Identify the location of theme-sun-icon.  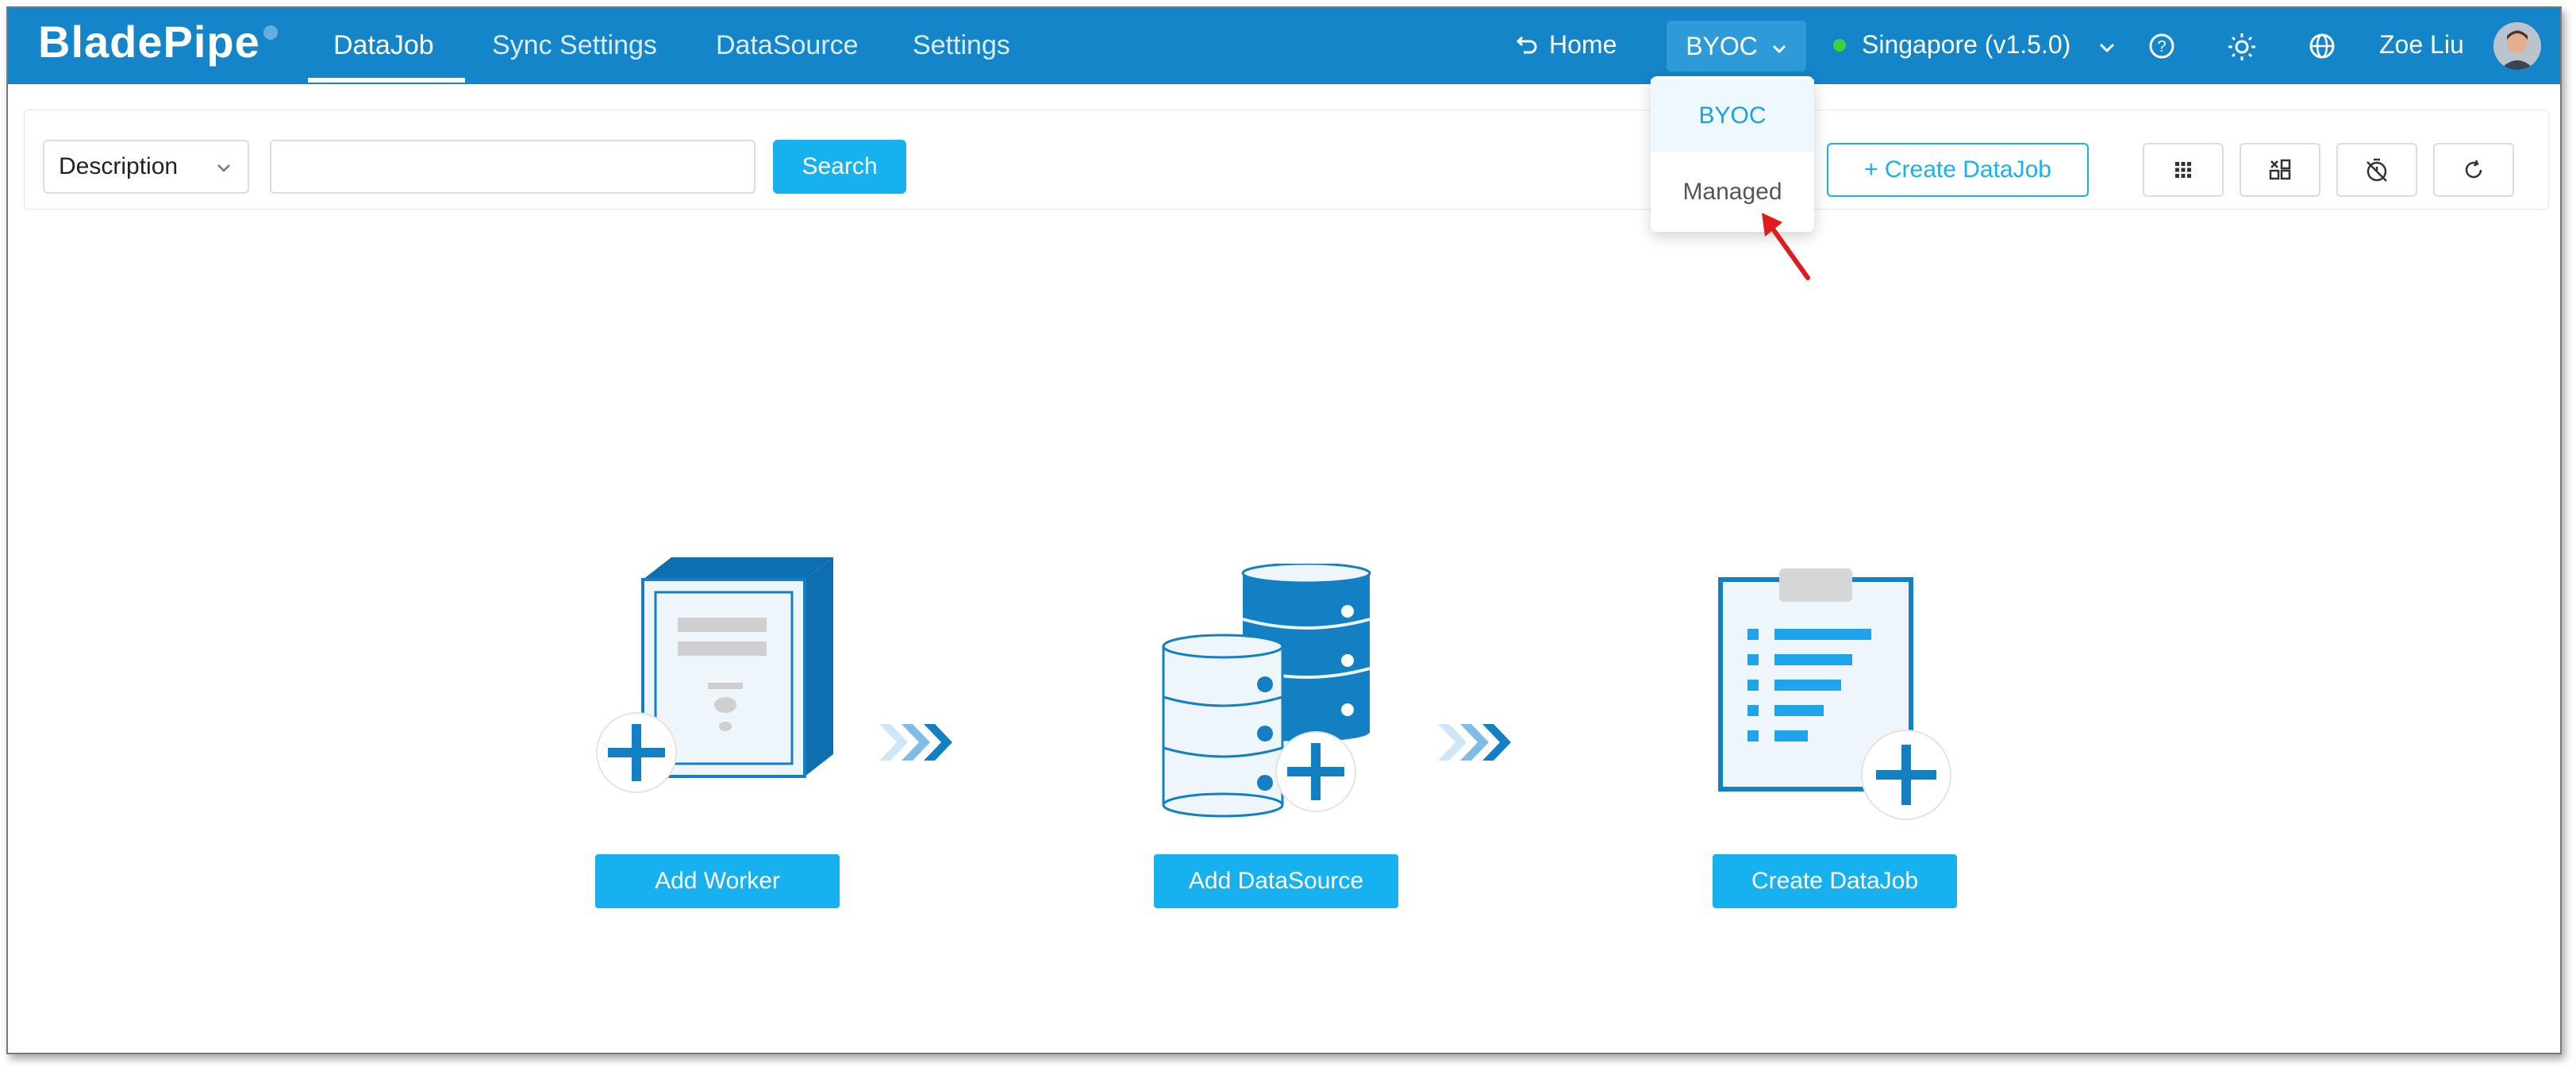
(2242, 47).